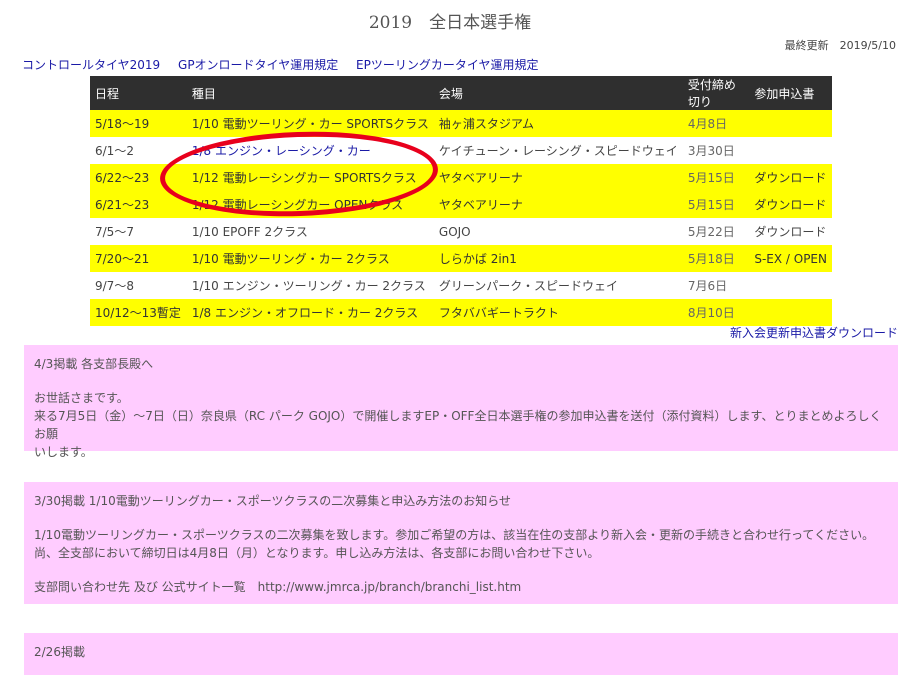  I want to click on header-event: 種目, so click(310, 93).